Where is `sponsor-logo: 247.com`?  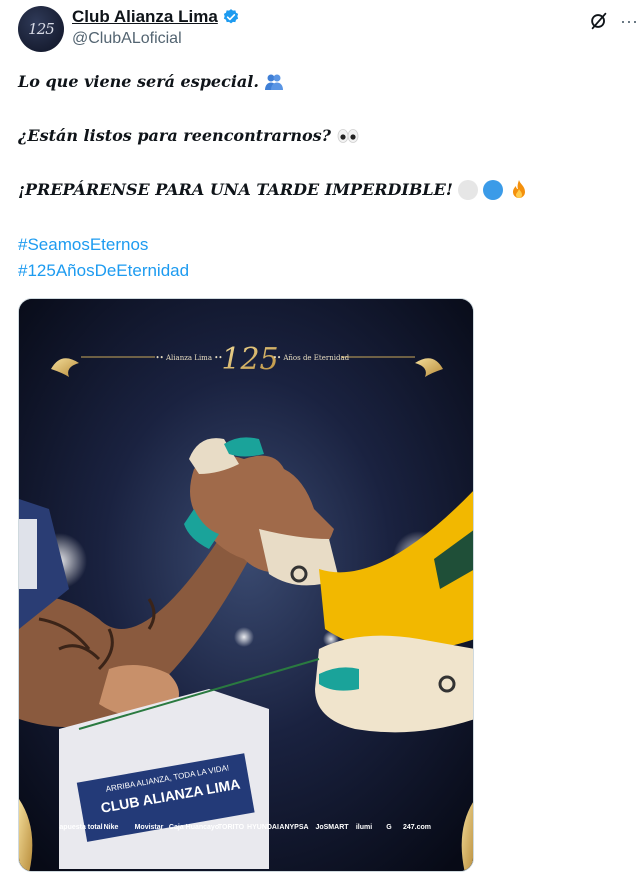
sponsor-logo: 247.com is located at coordinates (417, 827).